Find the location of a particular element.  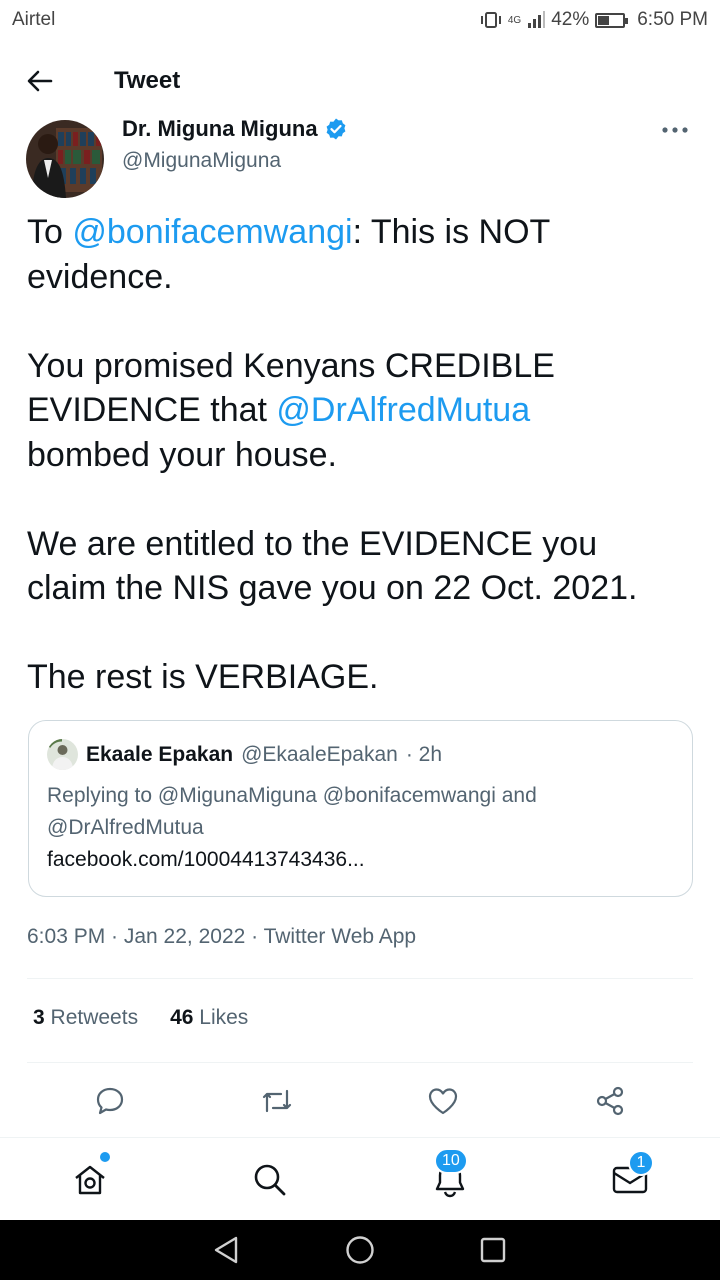

author-handle: @MigunaMiguna is located at coordinates (201, 161).